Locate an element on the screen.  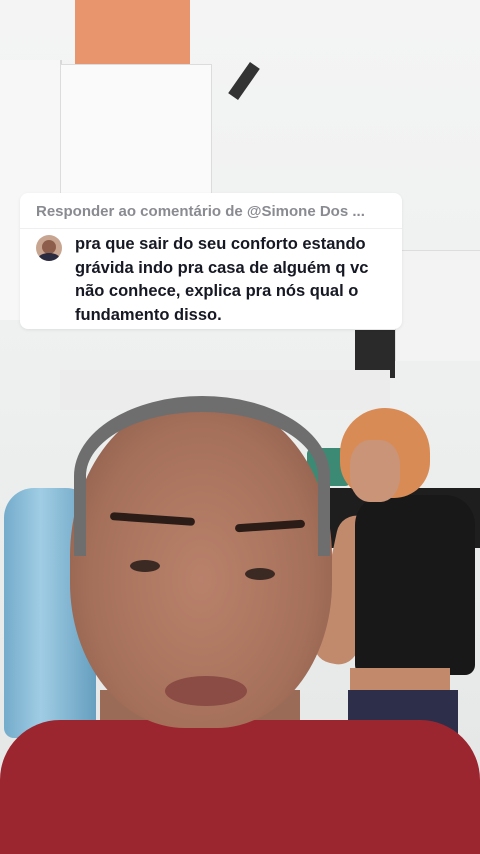
speaker-hair is located at coordinates (202, 476).